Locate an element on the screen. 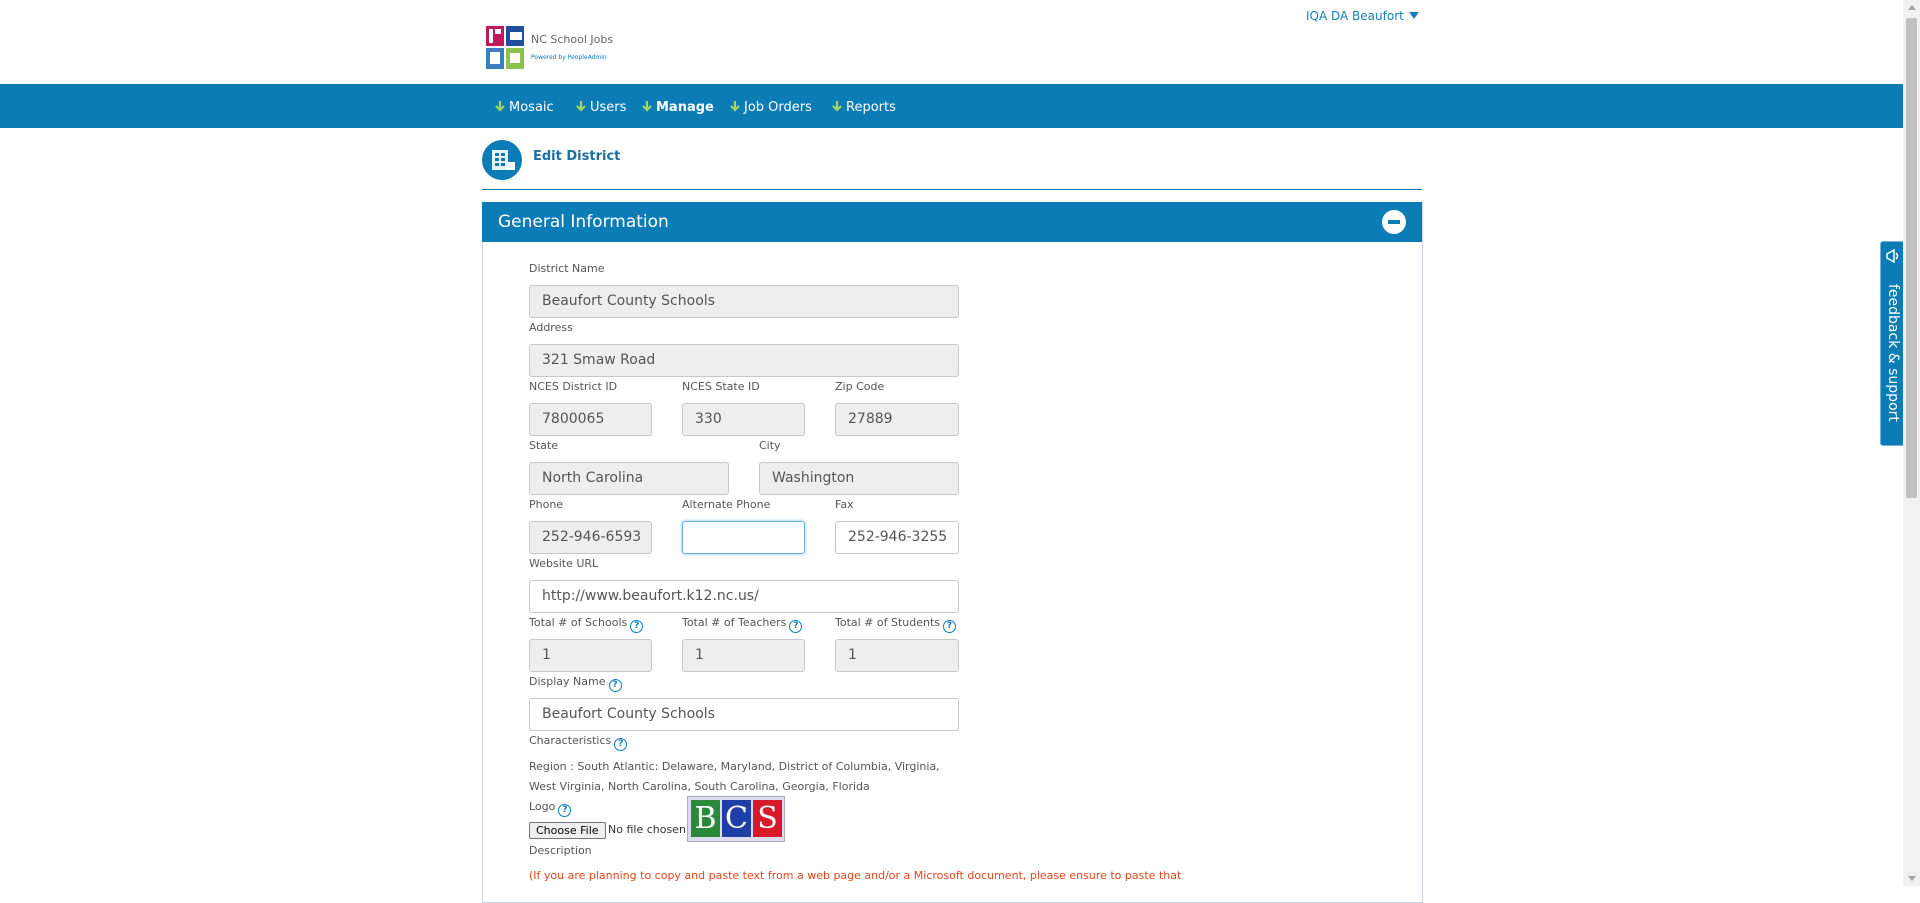 Image resolution: width=1920 pixels, height=903 pixels. logo-title: NC School Jobs is located at coordinates (572, 39).